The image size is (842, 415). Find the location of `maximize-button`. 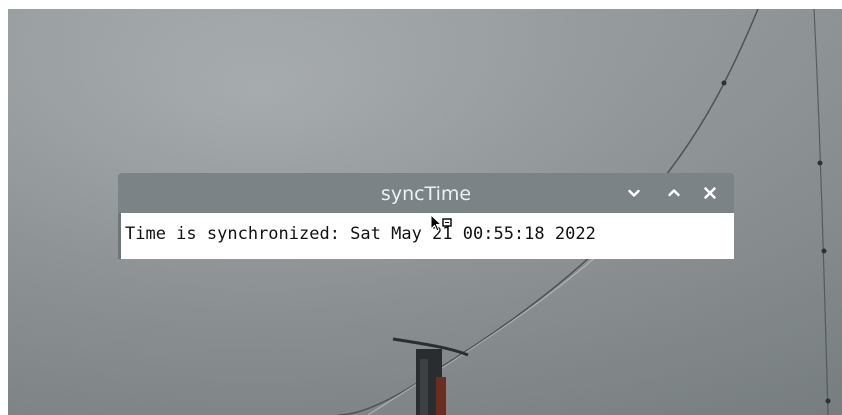

maximize-button is located at coordinates (674, 193).